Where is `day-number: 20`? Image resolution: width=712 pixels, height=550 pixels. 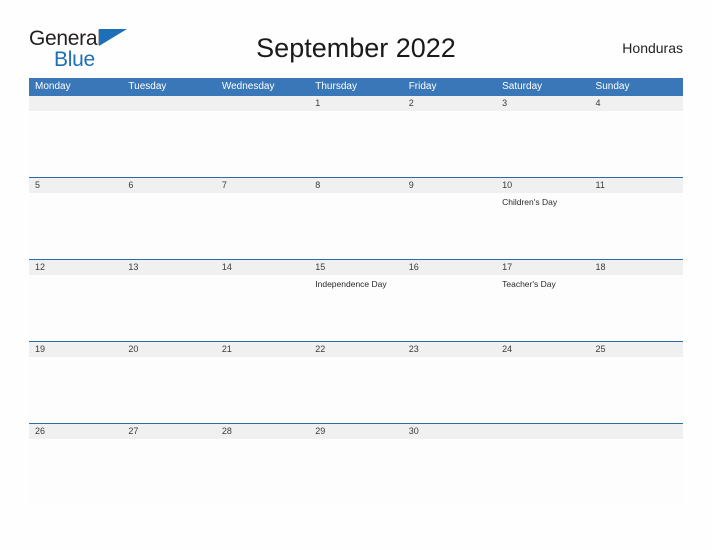 day-number: 20 is located at coordinates (168, 349).